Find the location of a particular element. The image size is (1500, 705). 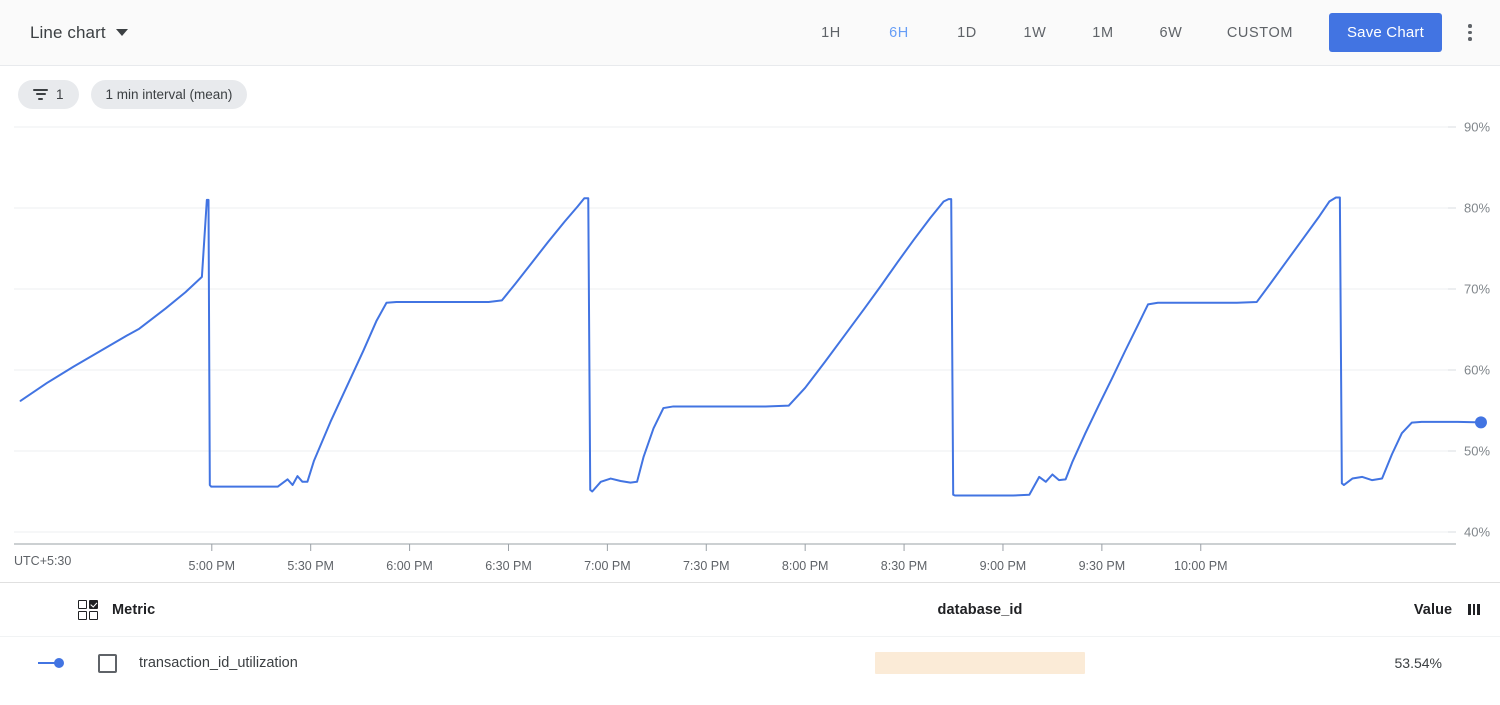

legend-database-id-cell is located at coordinates (980, 663).